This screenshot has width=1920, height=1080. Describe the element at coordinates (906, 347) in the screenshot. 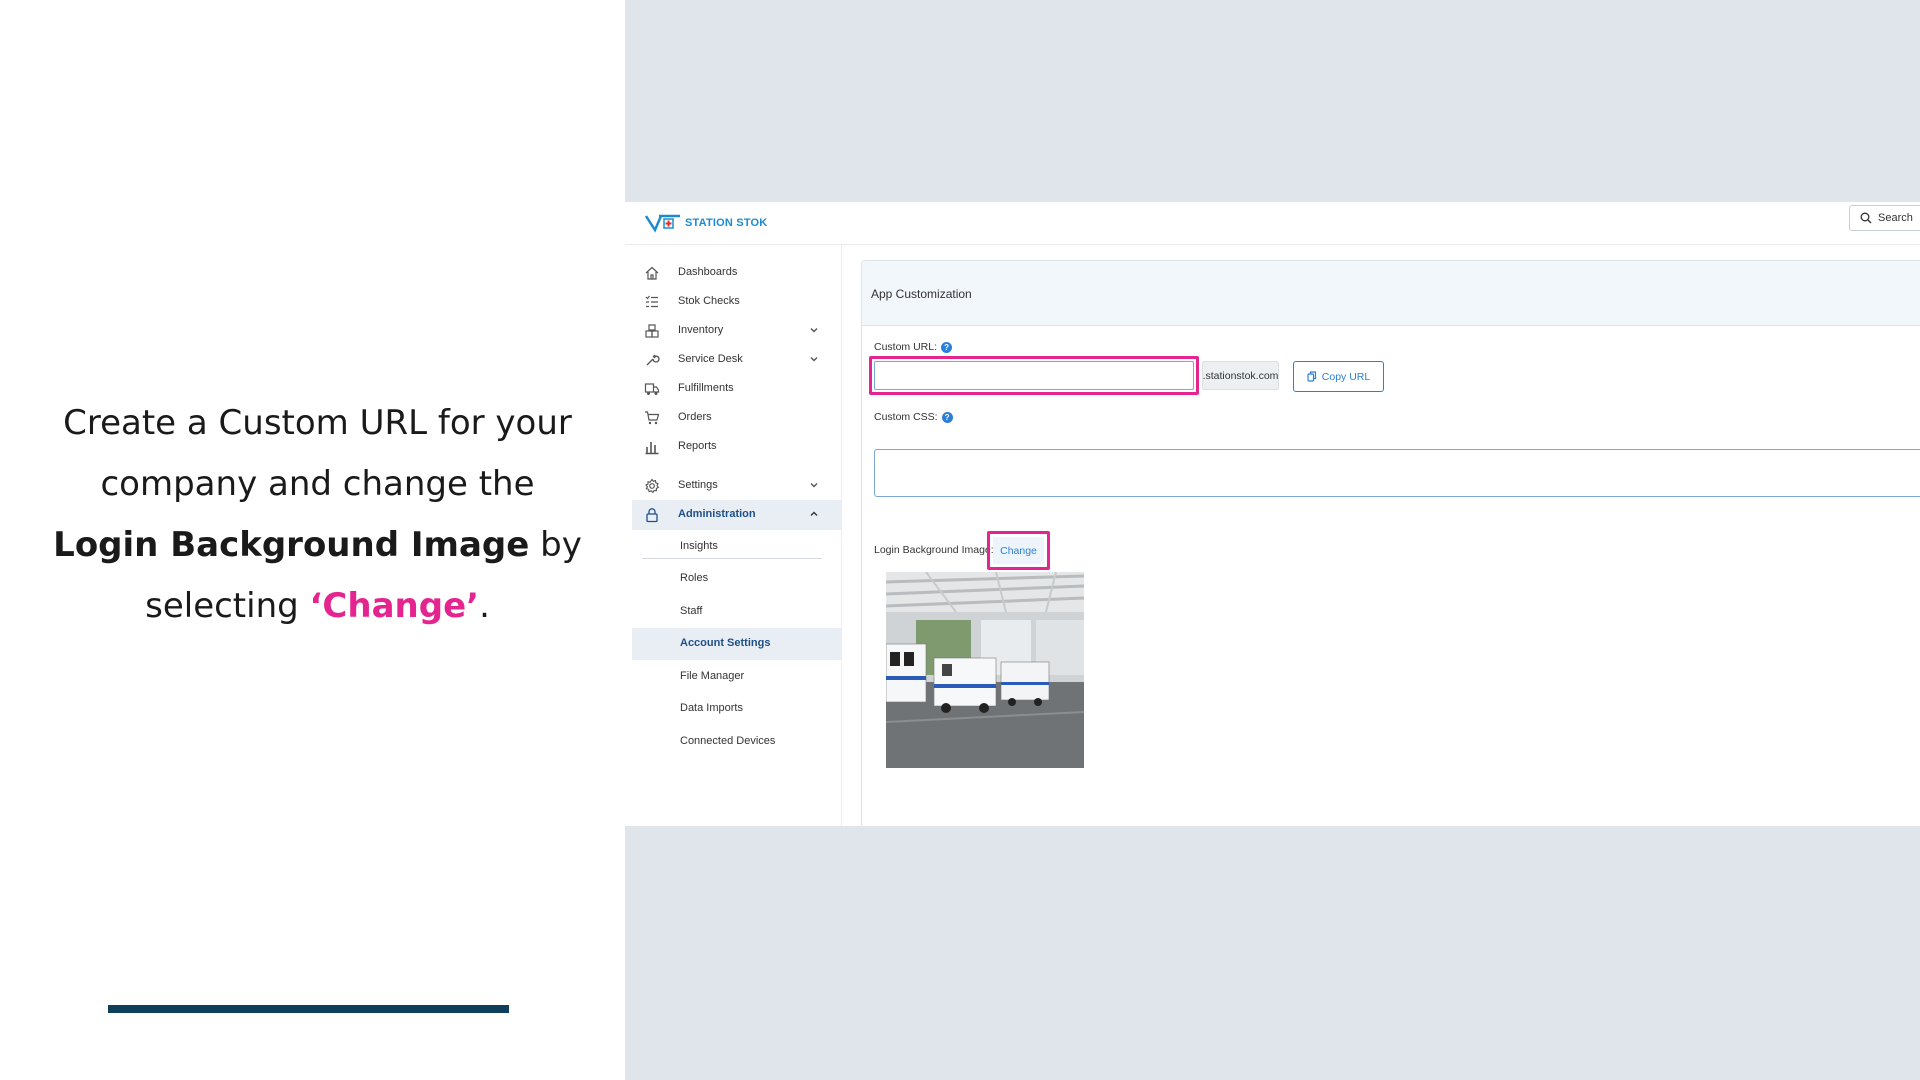

I see `custom-url-label-text: Custom URL:` at that location.